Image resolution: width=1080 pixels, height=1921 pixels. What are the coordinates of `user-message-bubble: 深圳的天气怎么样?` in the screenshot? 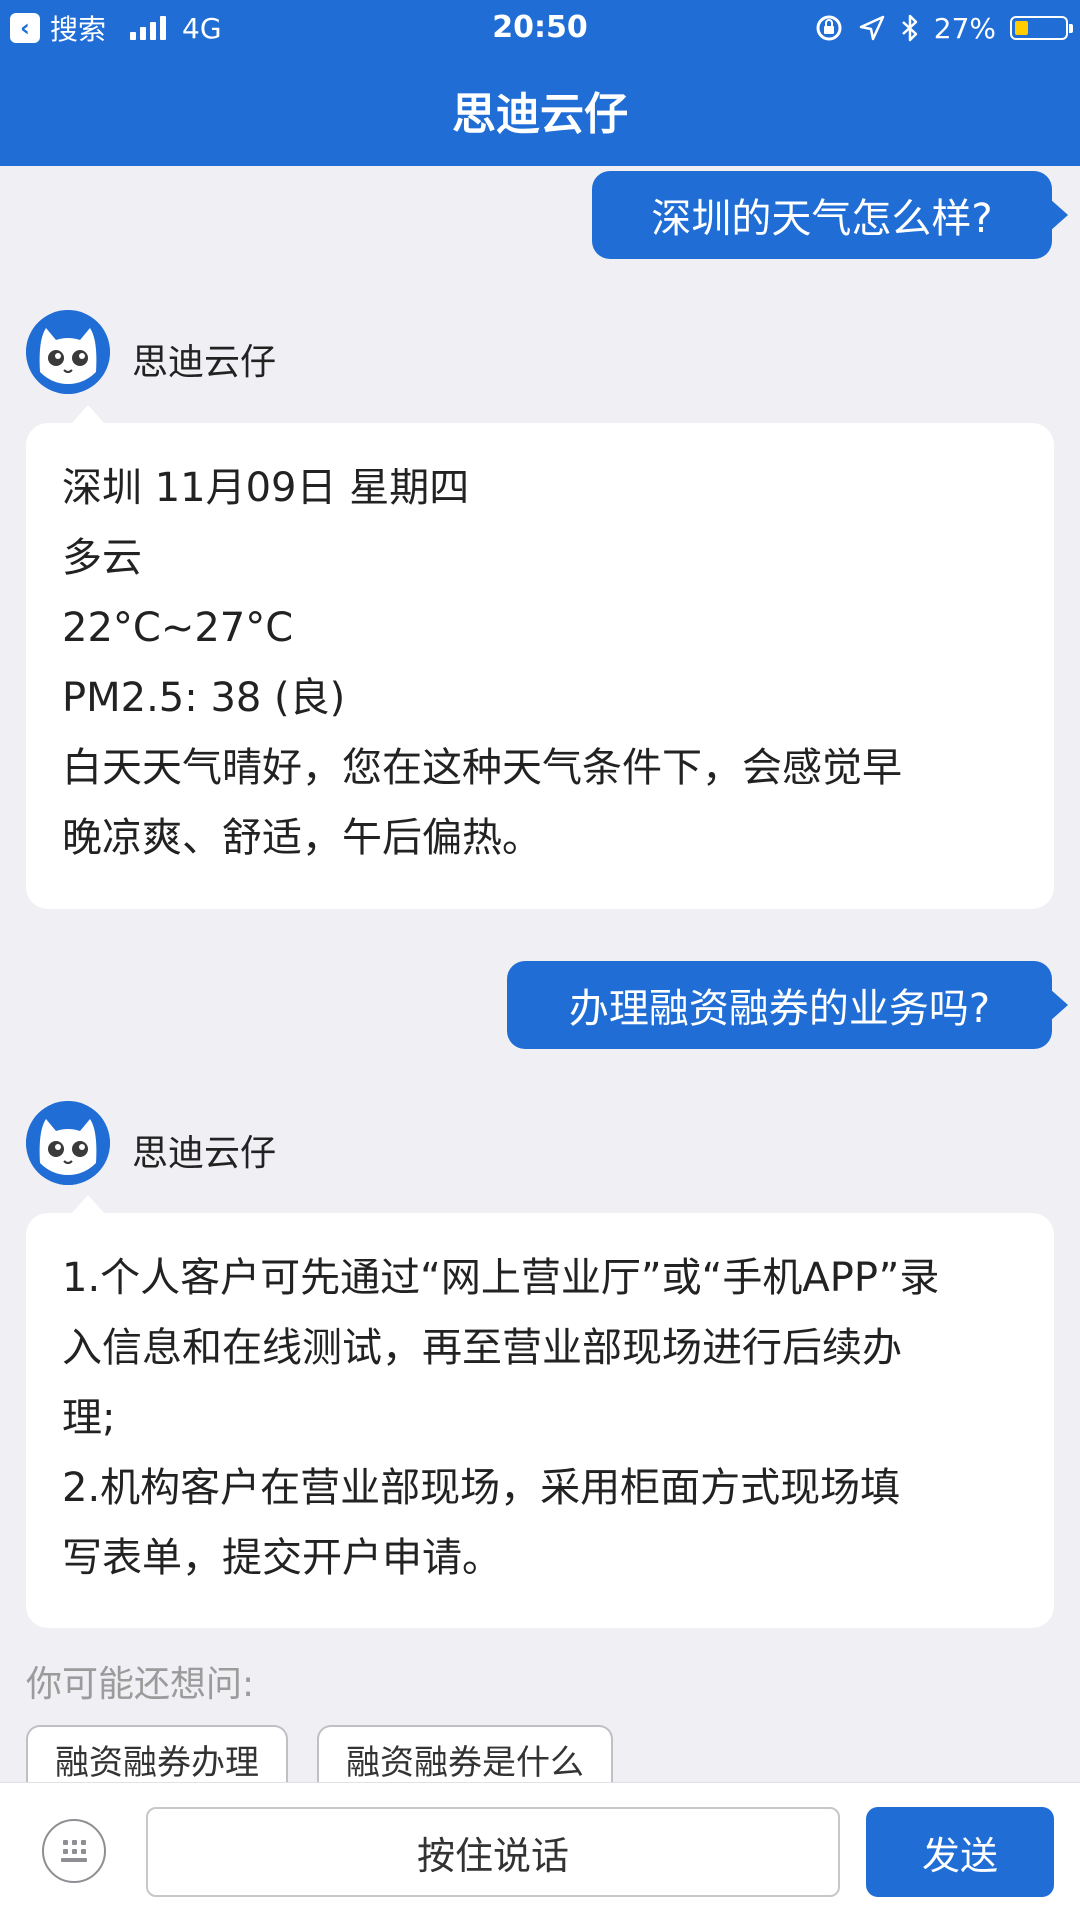 It's located at (830, 215).